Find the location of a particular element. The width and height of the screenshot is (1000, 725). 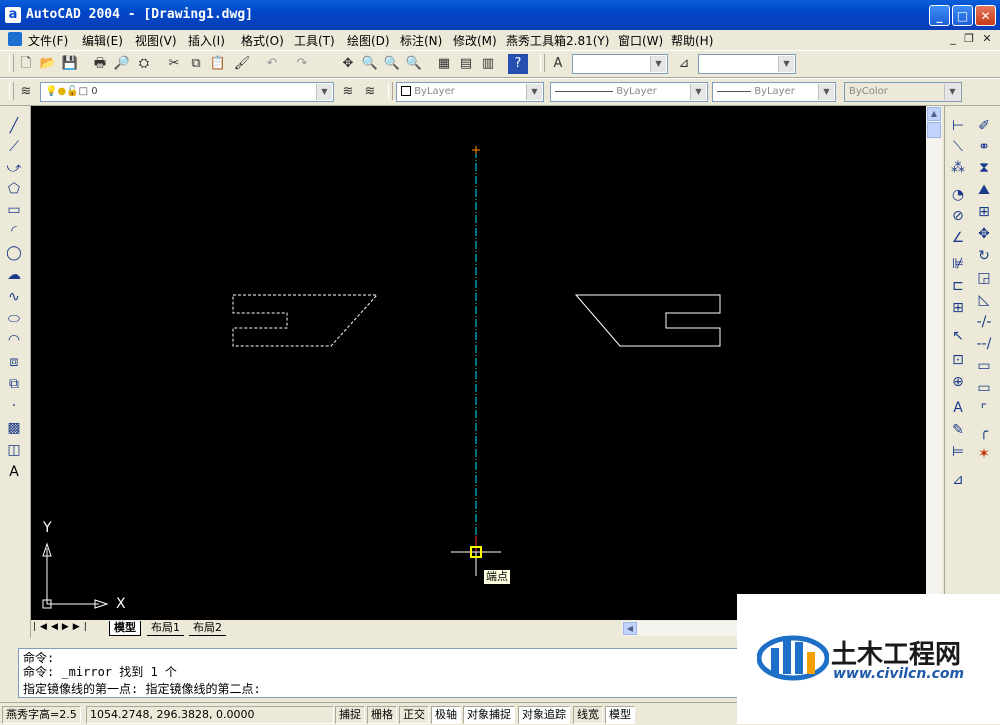

scroll-left-icon: ◀ is located at coordinates (630, 628).